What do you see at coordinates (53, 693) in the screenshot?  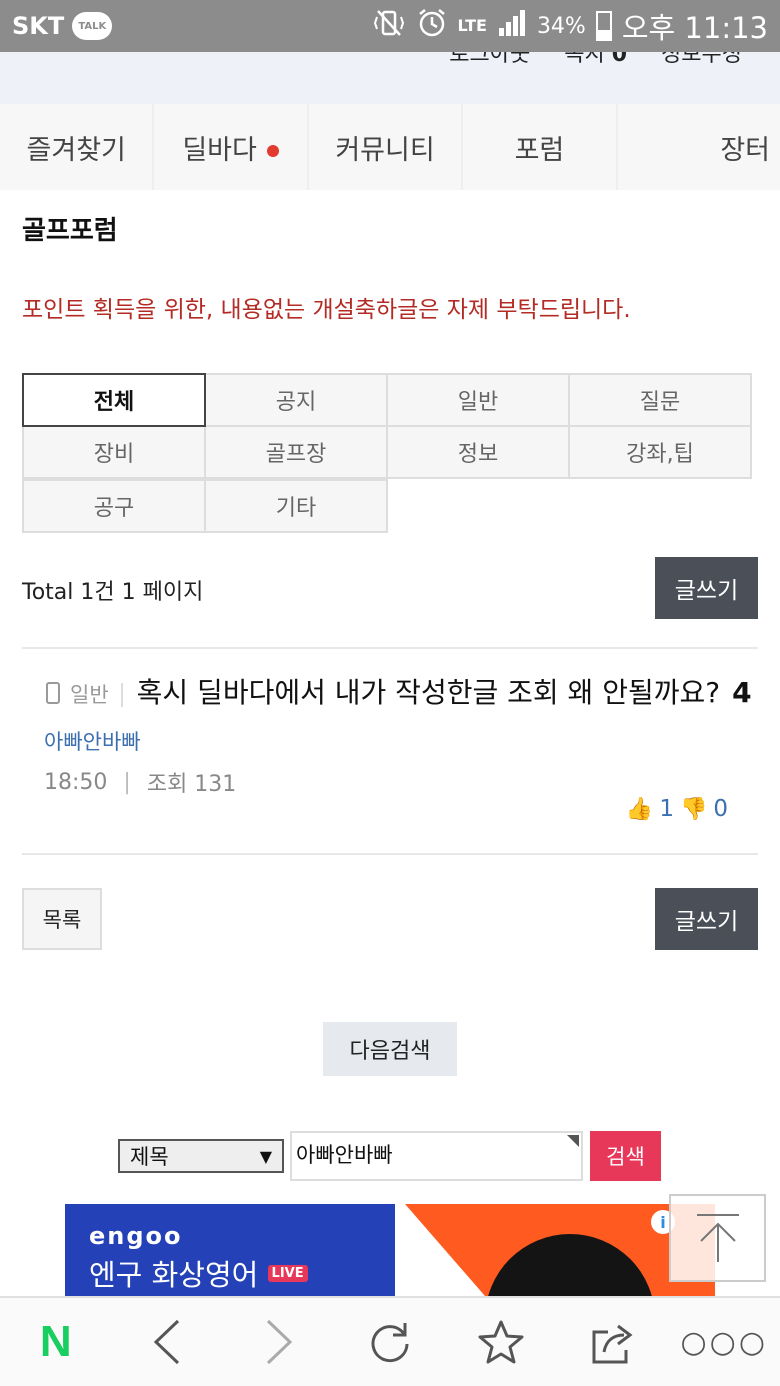 I see `mobile-phone-icon` at bounding box center [53, 693].